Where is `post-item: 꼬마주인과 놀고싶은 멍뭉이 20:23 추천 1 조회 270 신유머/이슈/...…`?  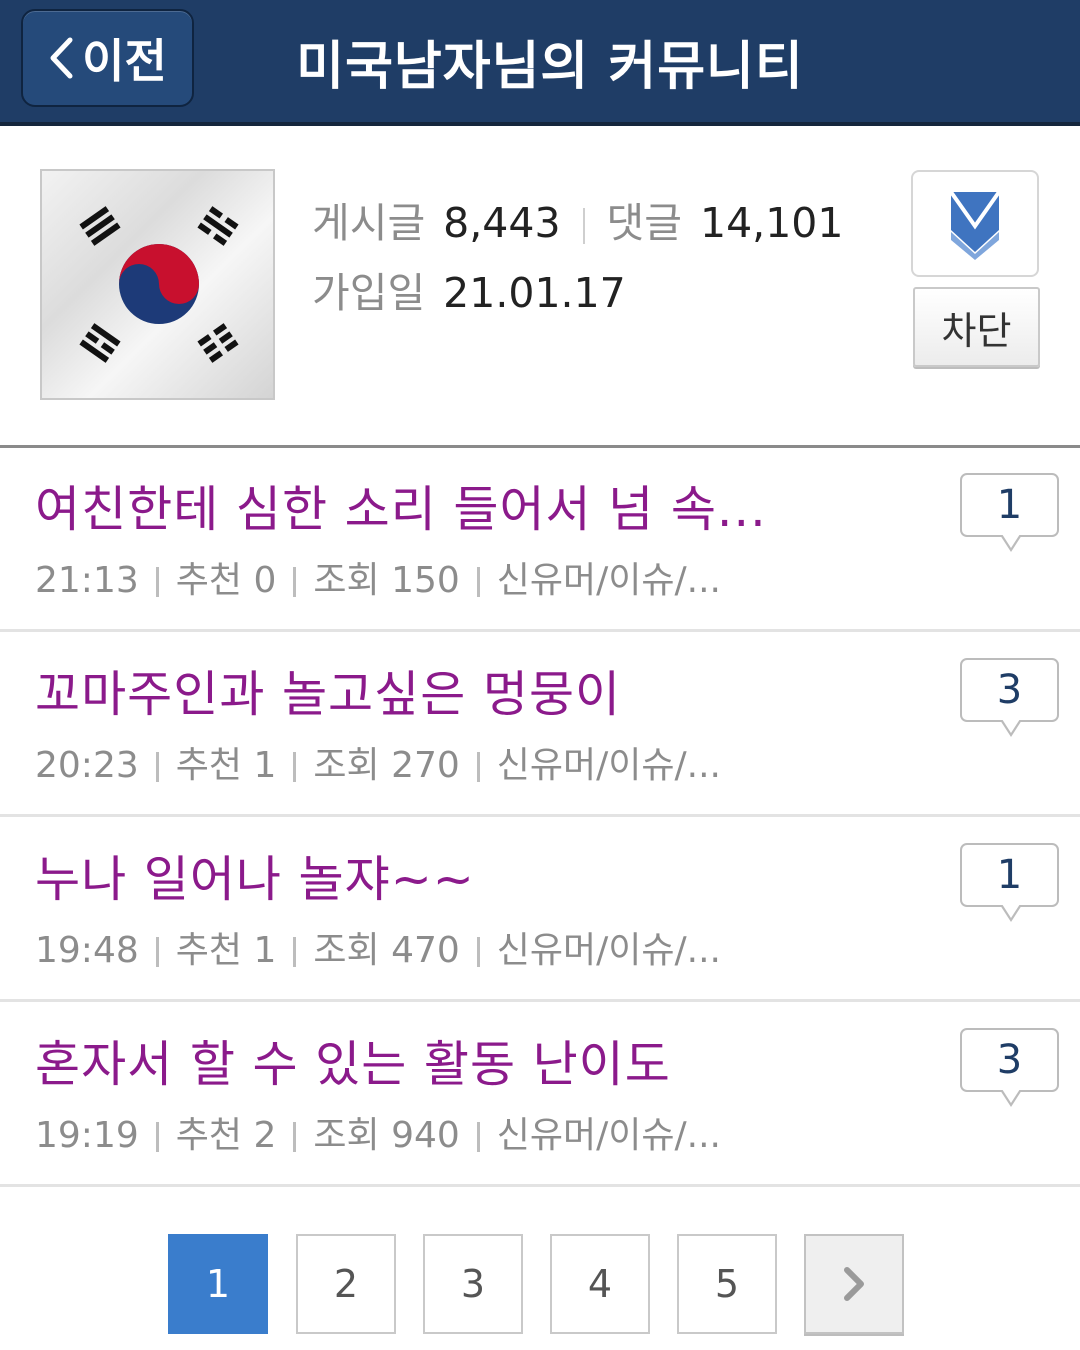 post-item: 꼬마주인과 놀고싶은 멍뭉이 20:23 추천 1 조회 270 신유머/이슈/...… is located at coordinates (540, 725).